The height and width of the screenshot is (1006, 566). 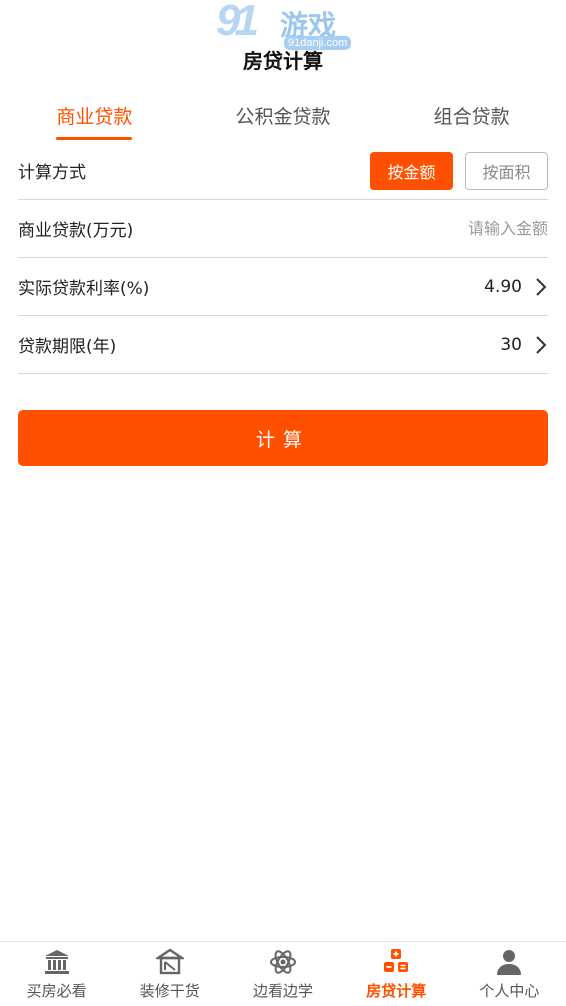 I want to click on loan-amount-row: 商业贷款(万元), so click(x=283, y=229).